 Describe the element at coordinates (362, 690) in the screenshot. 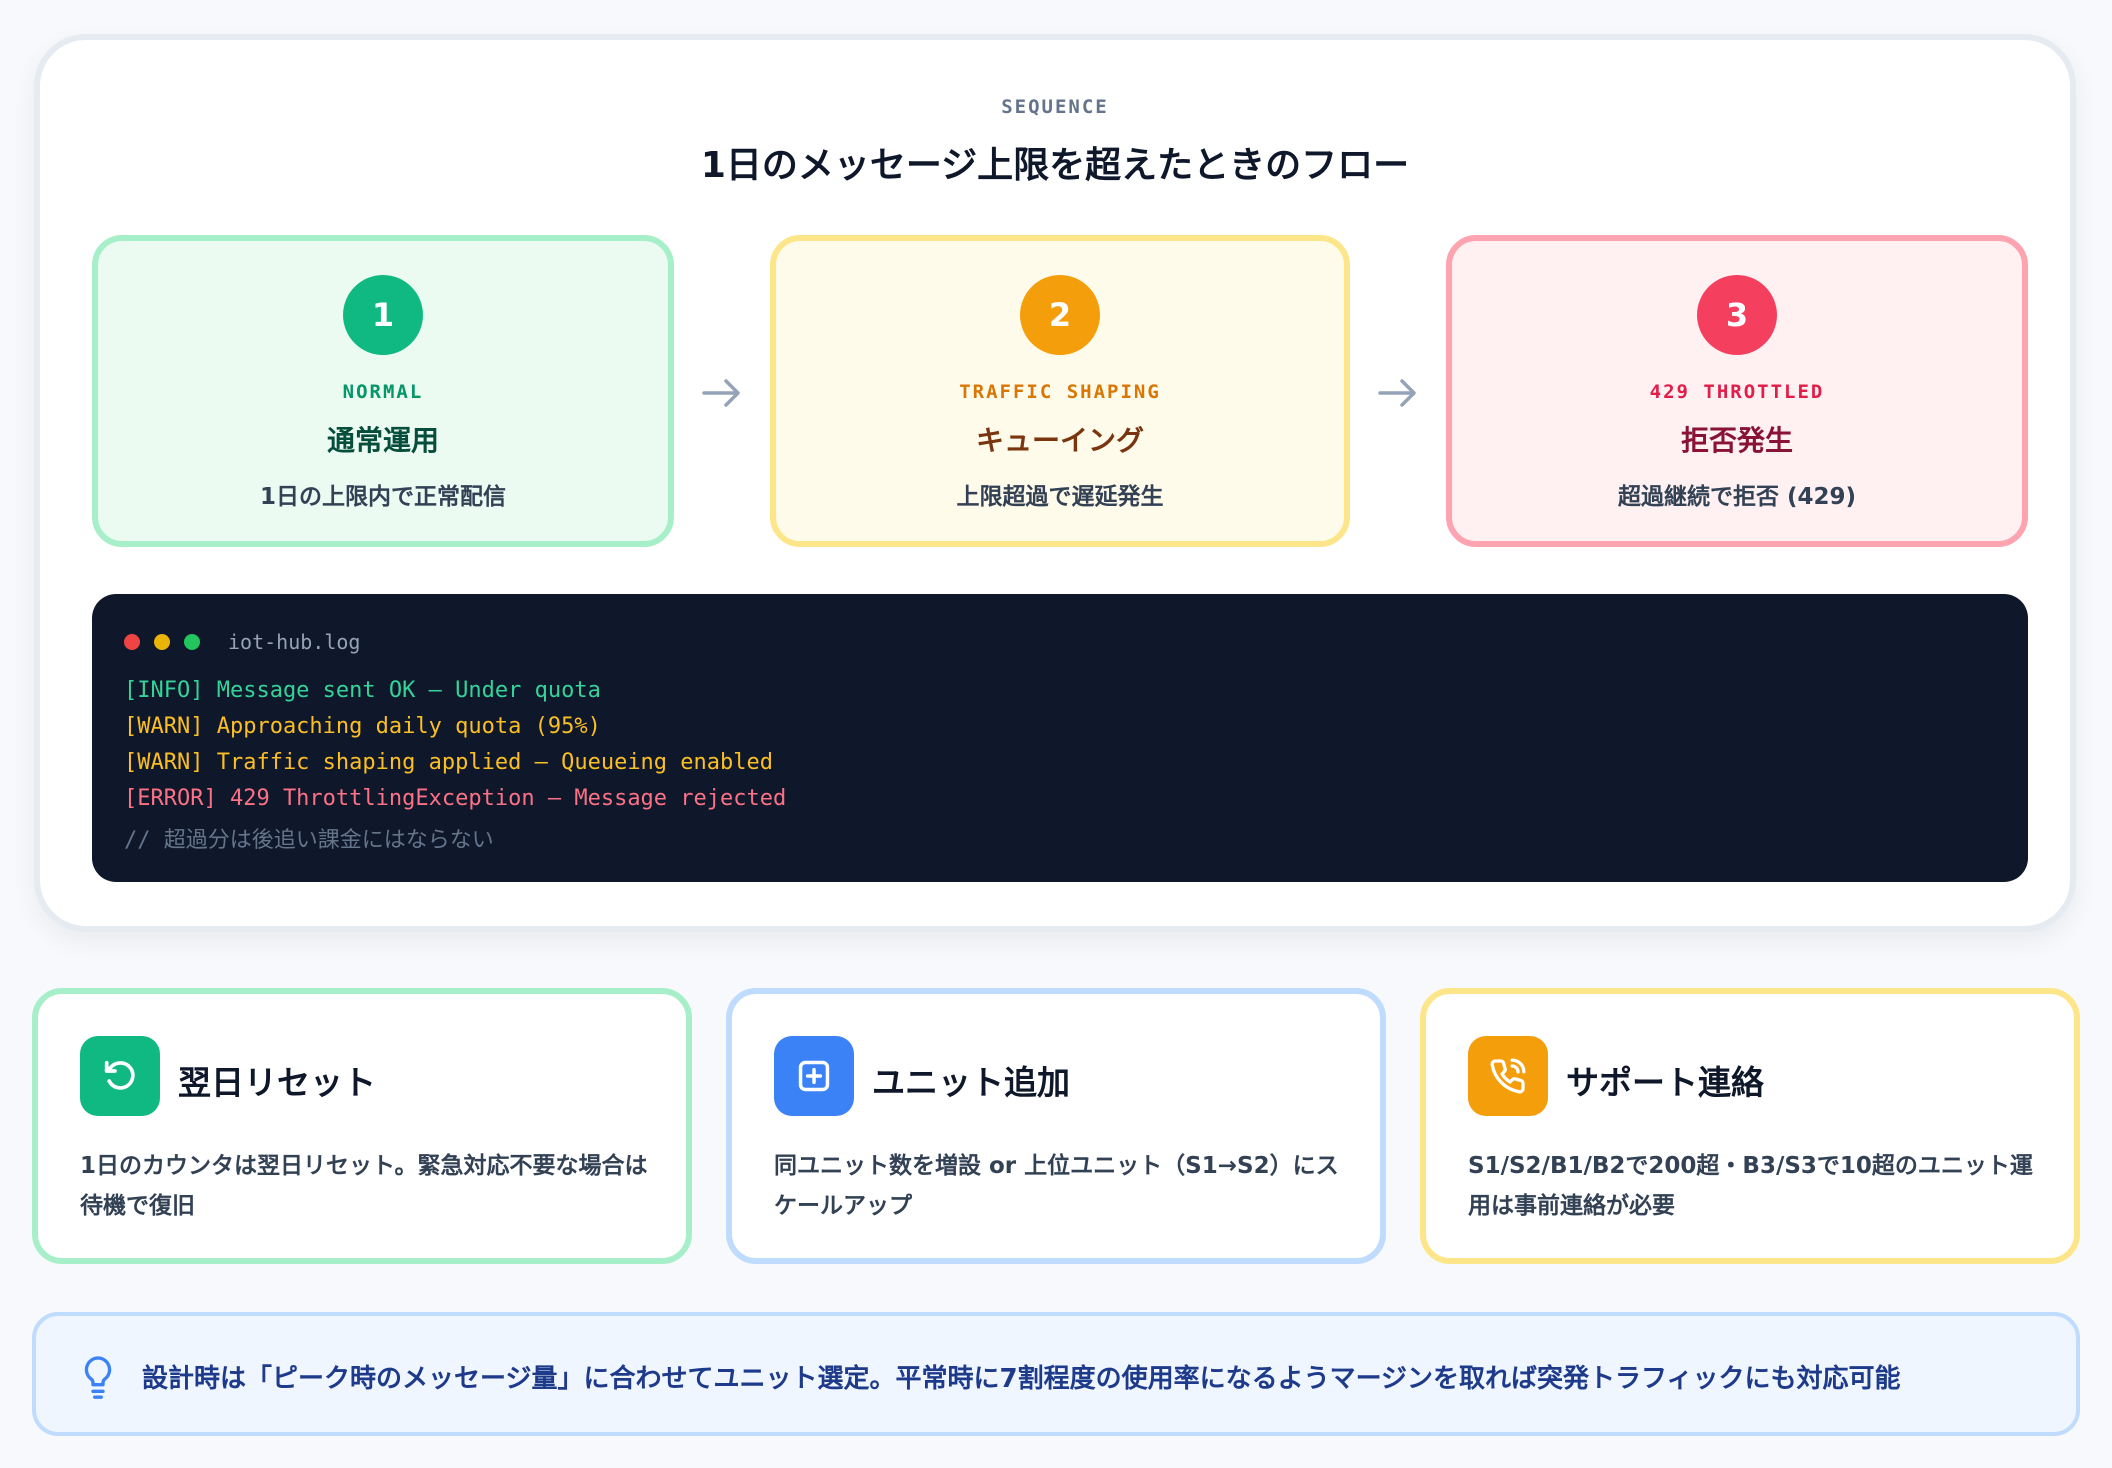

I see `log-line-info: [INFO] Message sent OK – Under quota` at that location.